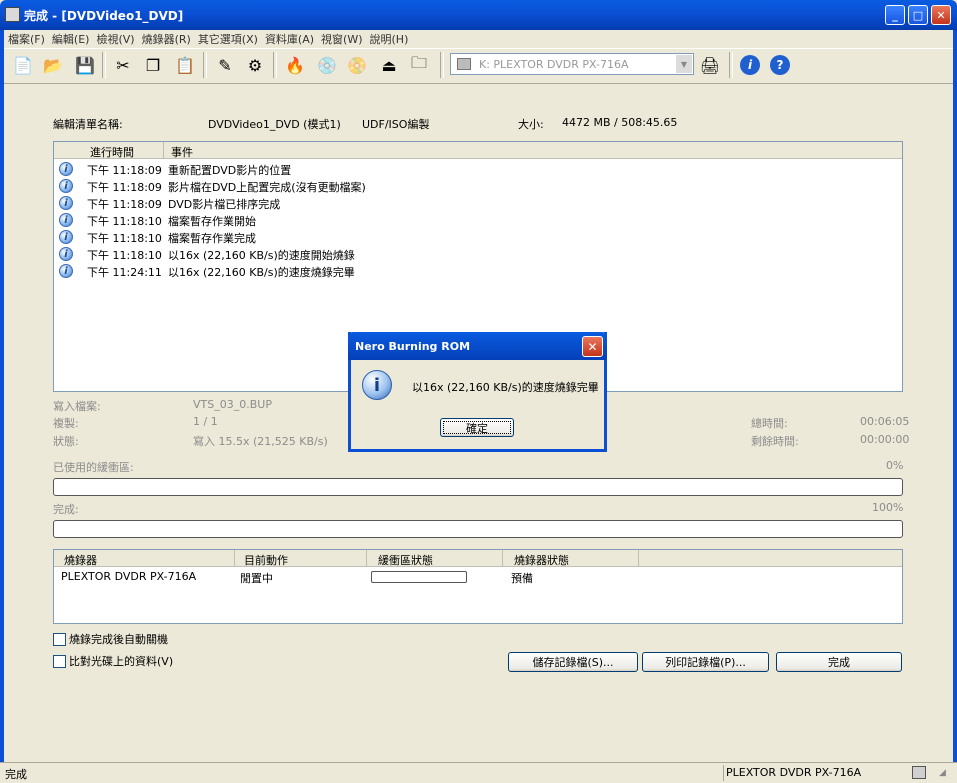 This screenshot has height=783, width=957. What do you see at coordinates (476, 237) in the screenshot?
I see `log-row: i 下午 11:18:10 檔案暫存作業完成` at bounding box center [476, 237].